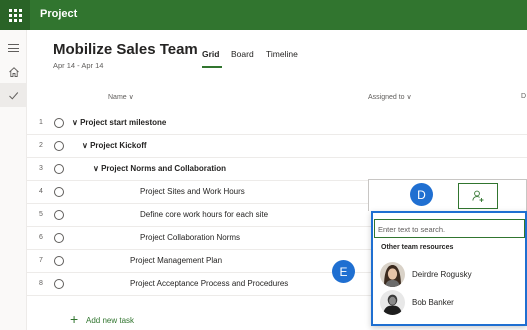 Image resolution: width=527 pixels, height=330 pixels. I want to click on tab-grid: Grid, so click(210, 54).